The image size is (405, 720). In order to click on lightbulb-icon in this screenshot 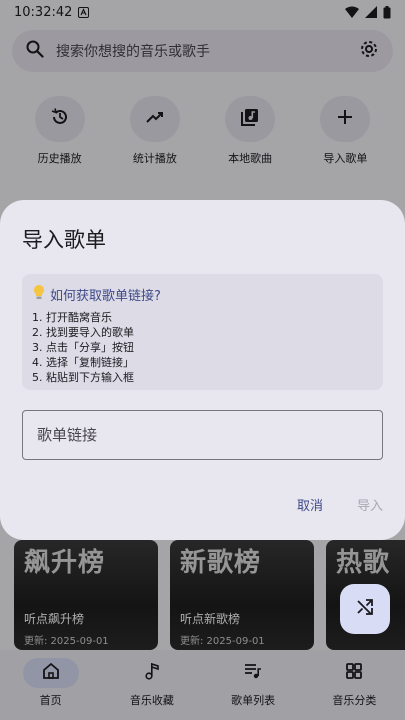, I will do `click(39, 294)`.